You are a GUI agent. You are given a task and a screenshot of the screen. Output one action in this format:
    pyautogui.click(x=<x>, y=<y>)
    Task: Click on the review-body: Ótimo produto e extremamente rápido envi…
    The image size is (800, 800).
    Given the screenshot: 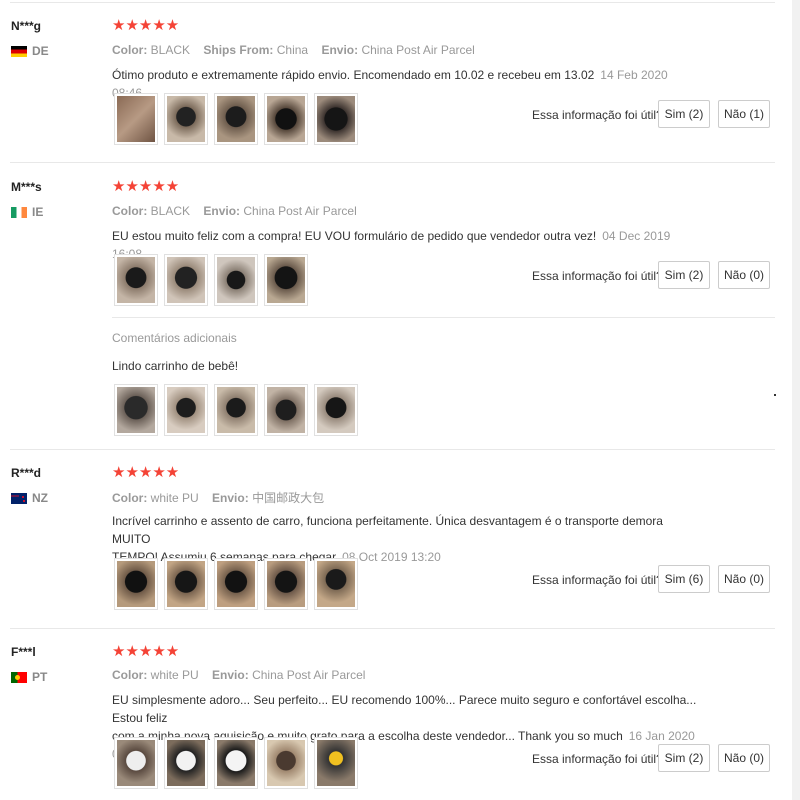 What is the action you would take?
    pyautogui.click(x=353, y=75)
    